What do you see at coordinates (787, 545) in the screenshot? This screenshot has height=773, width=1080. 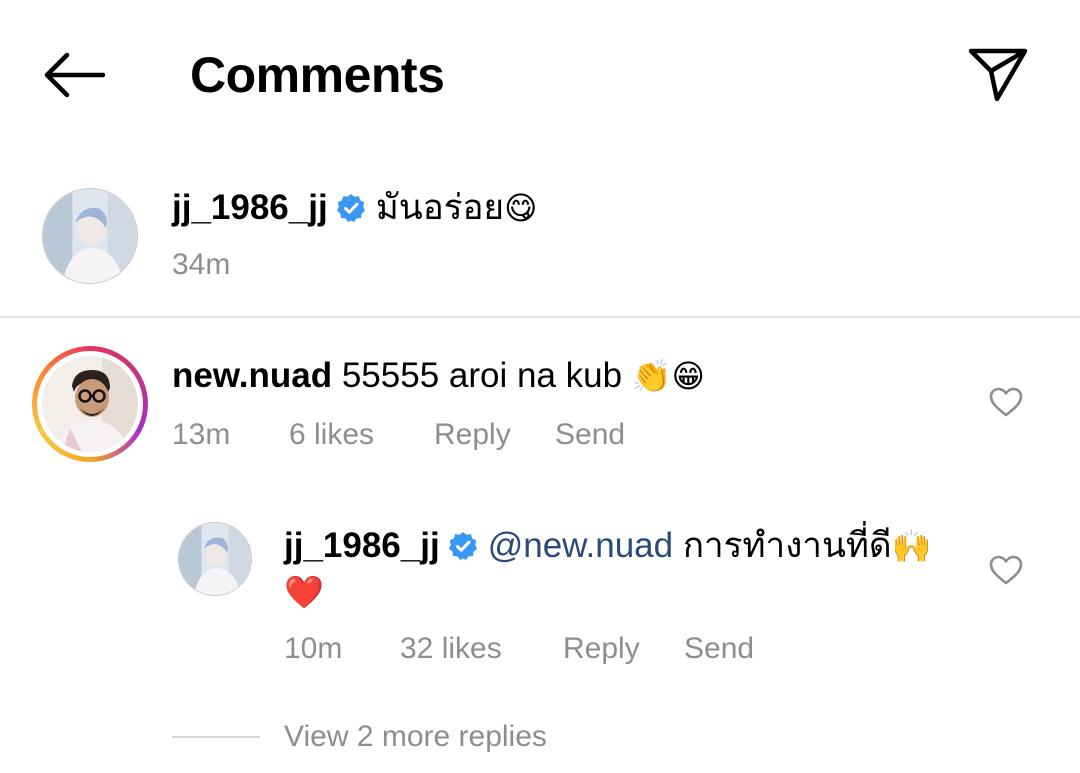 I see `reply-text: การทำงานที่ดี` at bounding box center [787, 545].